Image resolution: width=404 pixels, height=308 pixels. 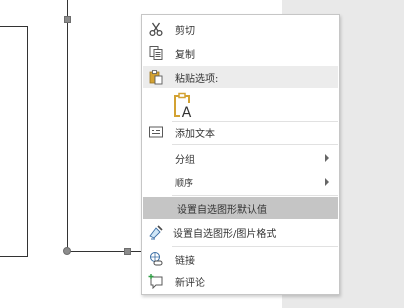 I want to click on paste-icon, so click(x=156, y=77).